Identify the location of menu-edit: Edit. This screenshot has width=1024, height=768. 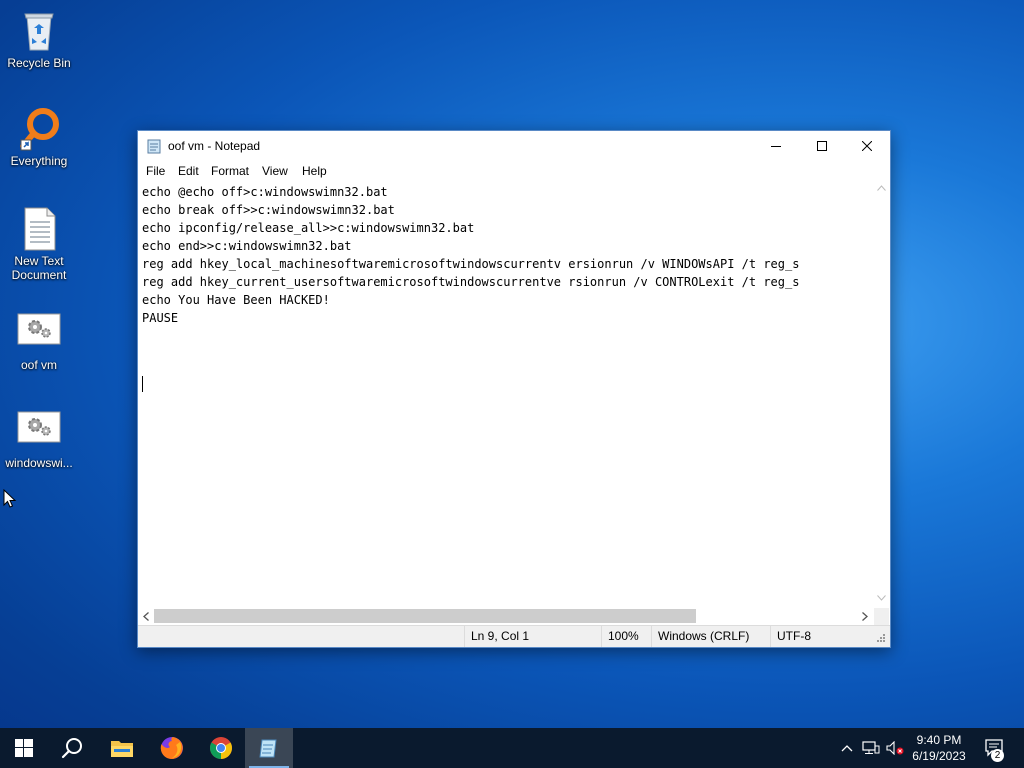
(188, 171).